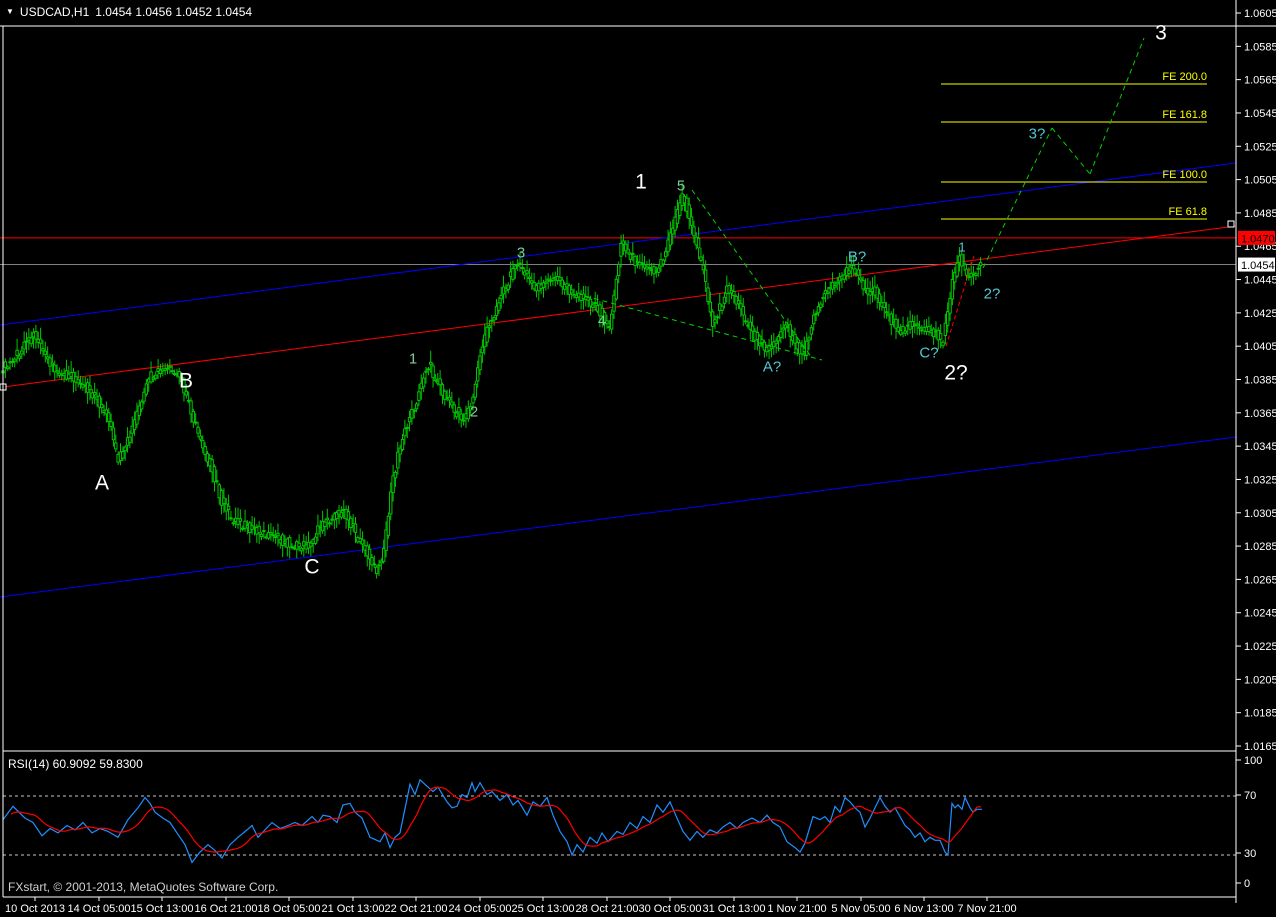 The height and width of the screenshot is (917, 1276). I want to click on wave-label: C?, so click(928, 352).